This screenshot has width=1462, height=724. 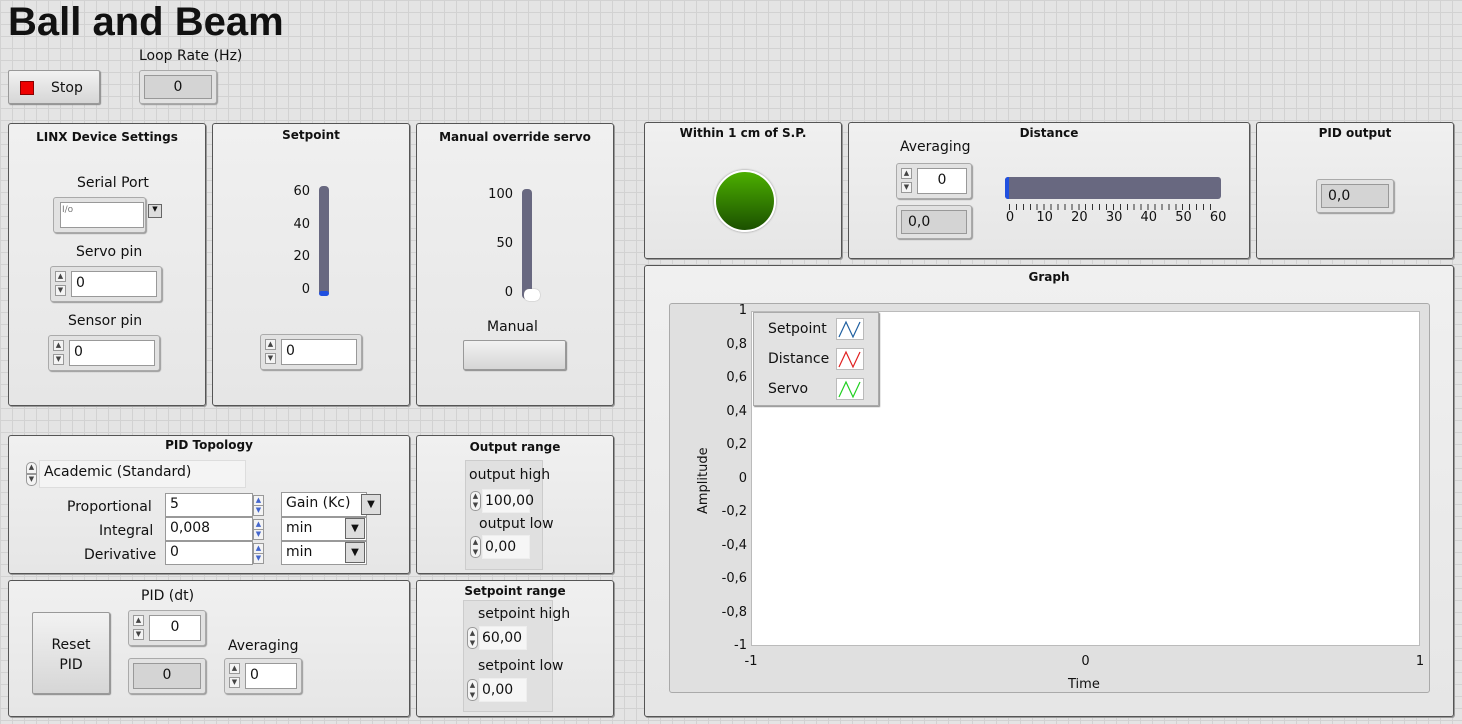 What do you see at coordinates (500, 194) in the screenshot?
I see `tick-label: 100` at bounding box center [500, 194].